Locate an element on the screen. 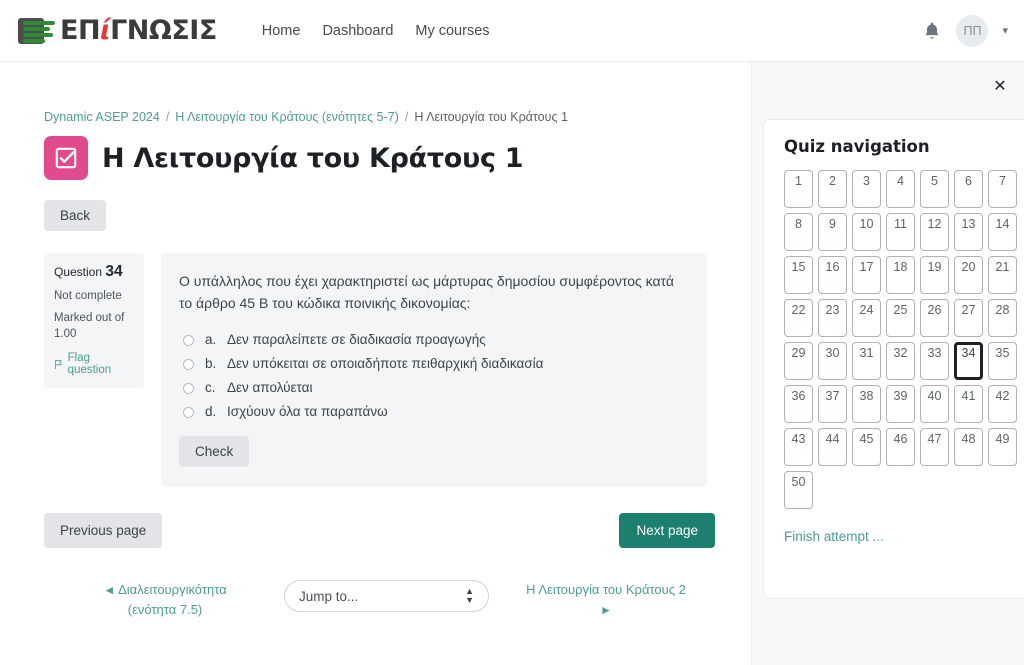  logo-wordmark: ΕΠίΓΝΩΣΙΣ is located at coordinates (138, 30).